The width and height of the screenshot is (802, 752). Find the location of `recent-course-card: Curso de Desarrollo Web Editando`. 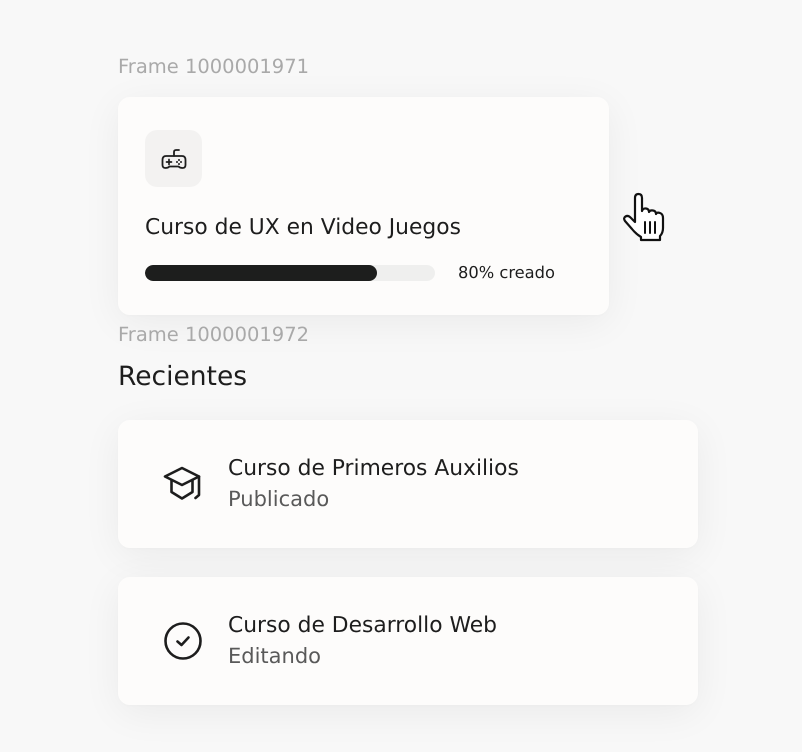

recent-course-card: Curso de Desarrollo Web Editando is located at coordinates (408, 641).